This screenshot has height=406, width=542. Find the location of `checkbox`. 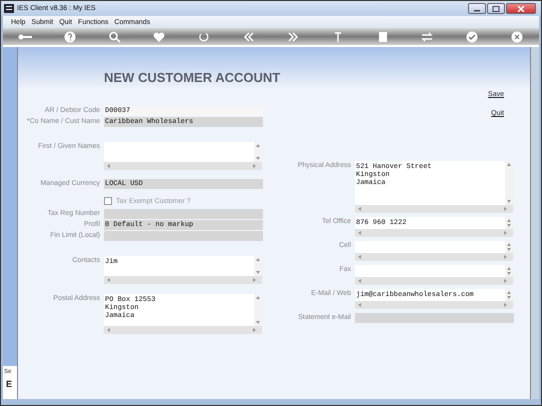

checkbox is located at coordinates (108, 201).